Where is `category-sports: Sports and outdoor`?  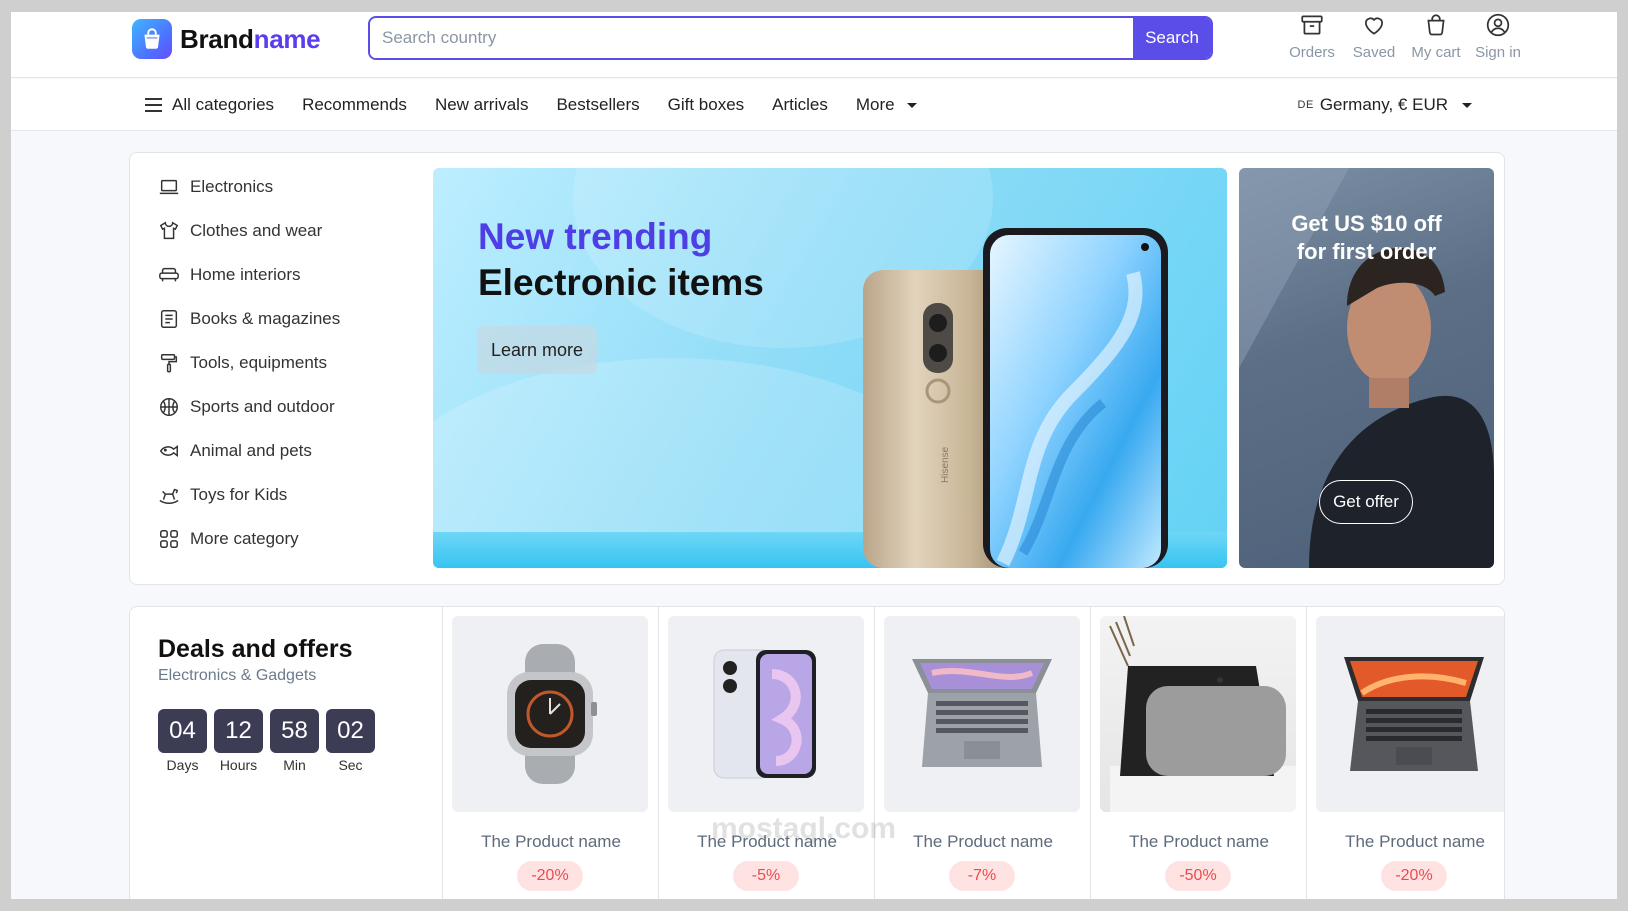
category-sports: Sports and outdoor is located at coordinates (288, 407).